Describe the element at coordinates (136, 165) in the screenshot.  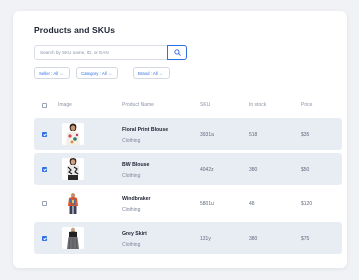
I see `product-name: BW Blouse` at that location.